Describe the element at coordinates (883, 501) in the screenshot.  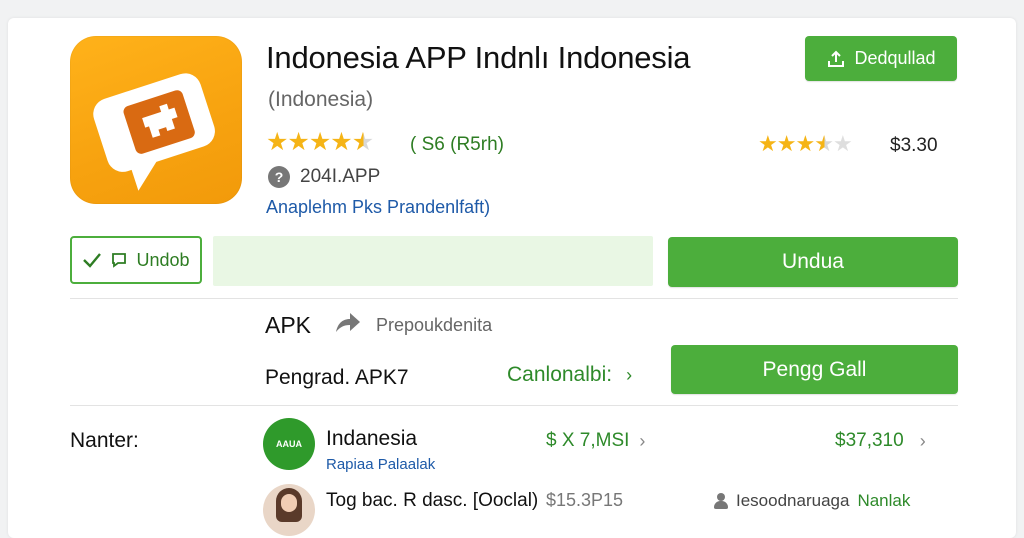
I see `list-item-meta-link: Nanlak` at that location.